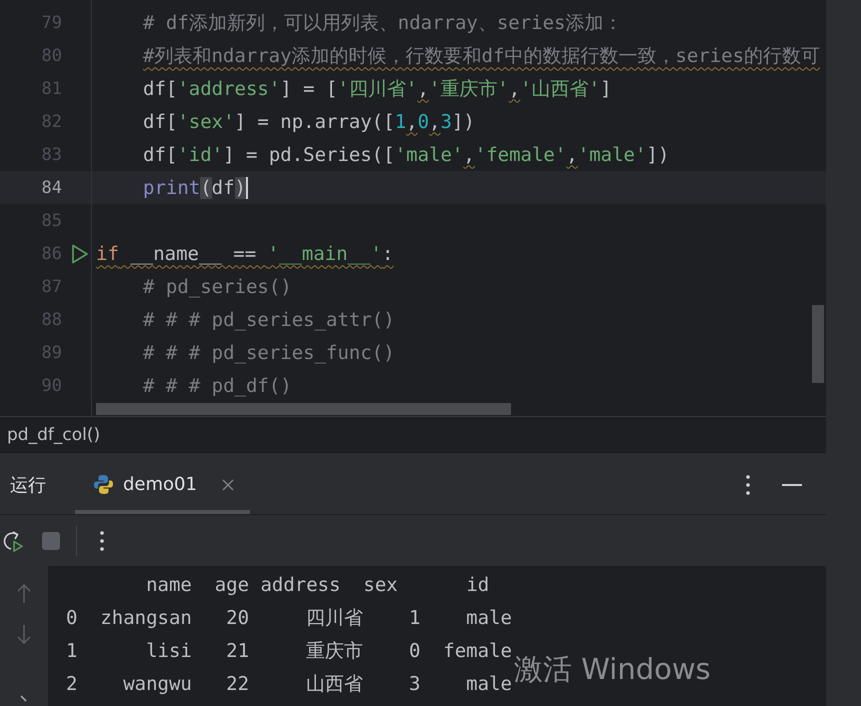  What do you see at coordinates (217, 386) in the screenshot?
I see `code-line: # # # pd_df()` at bounding box center [217, 386].